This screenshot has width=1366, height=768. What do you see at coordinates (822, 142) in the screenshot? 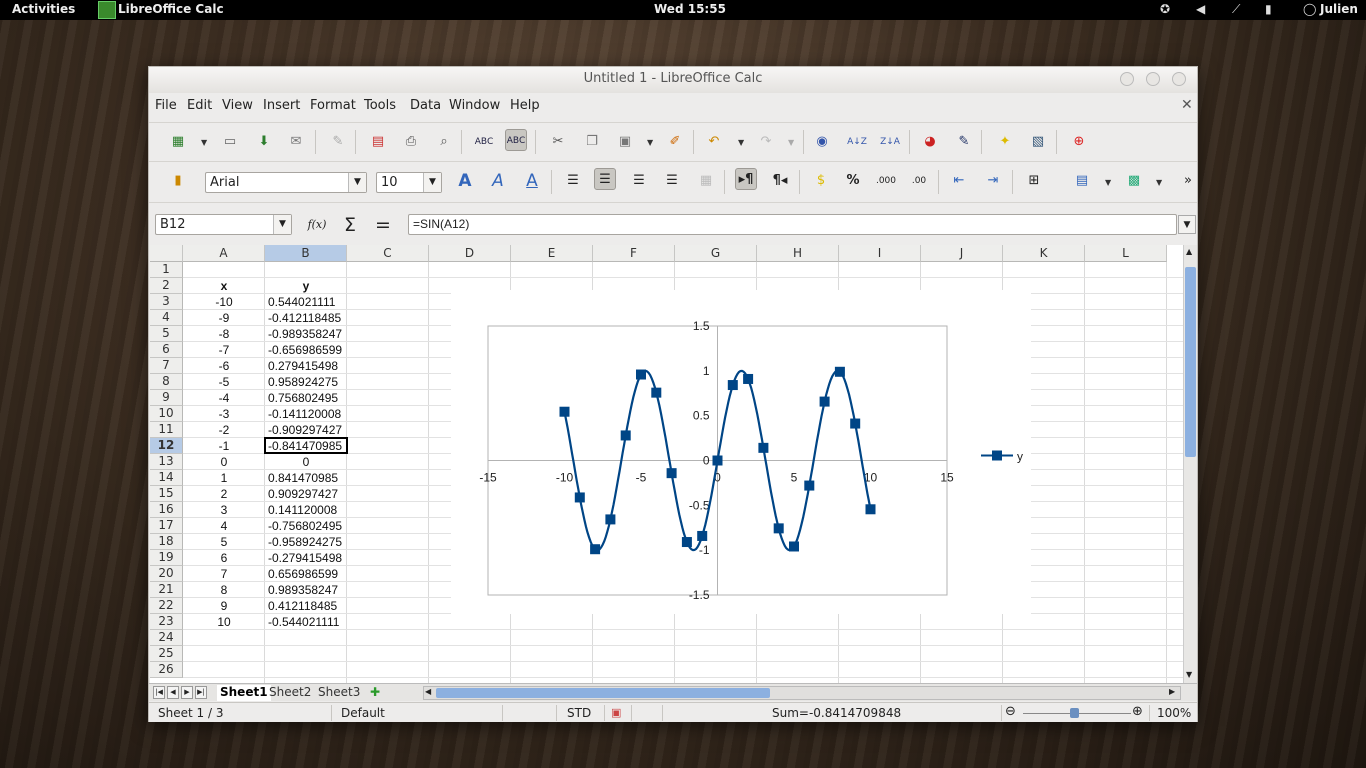
I see `hyperlink-icon: ◉` at bounding box center [822, 142].